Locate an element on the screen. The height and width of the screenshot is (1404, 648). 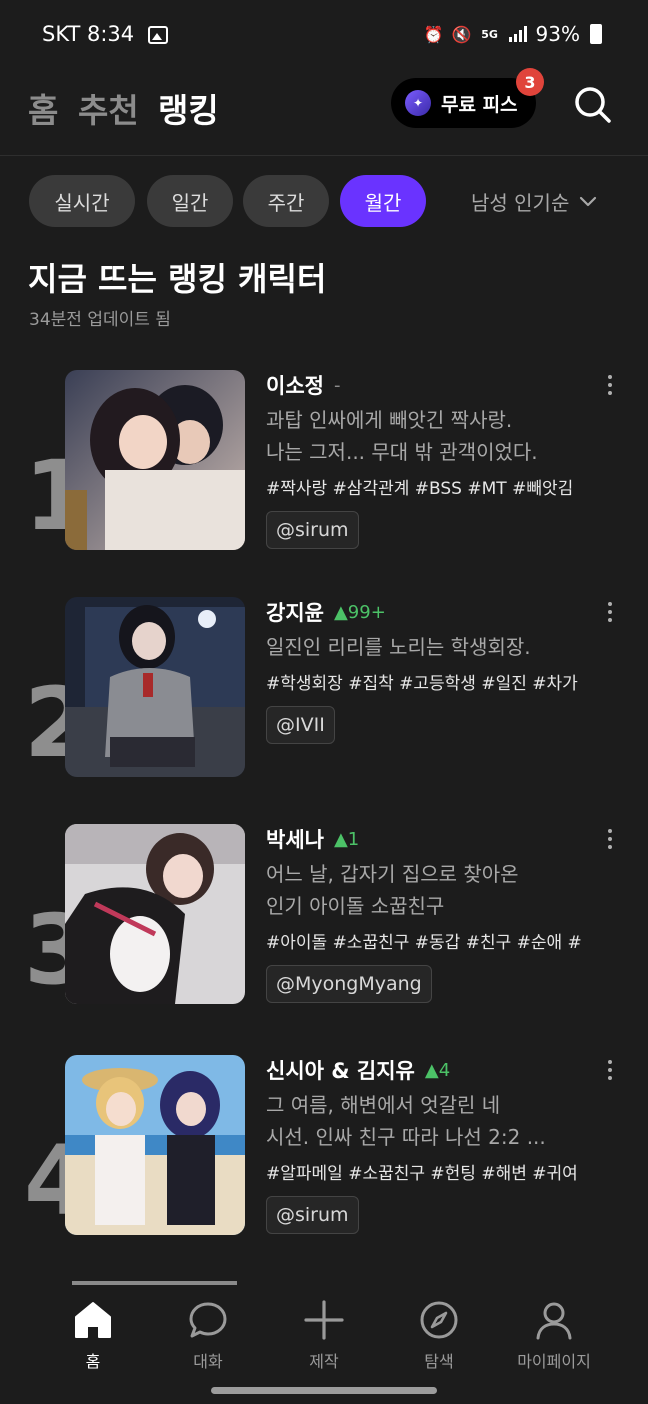
character-description: 어느 날, 갑자기 집으로 찾아온 인기 아이돌 소꿉친구 is located at coordinates (392, 890).